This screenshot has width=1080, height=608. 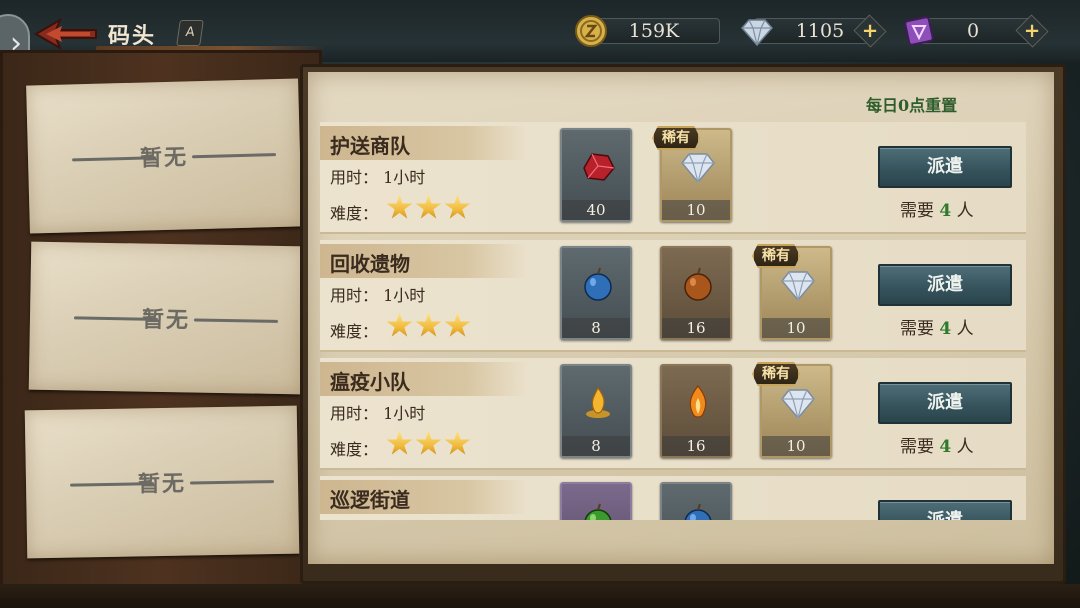 I want to click on mission-title: 回收遗物, so click(x=370, y=264).